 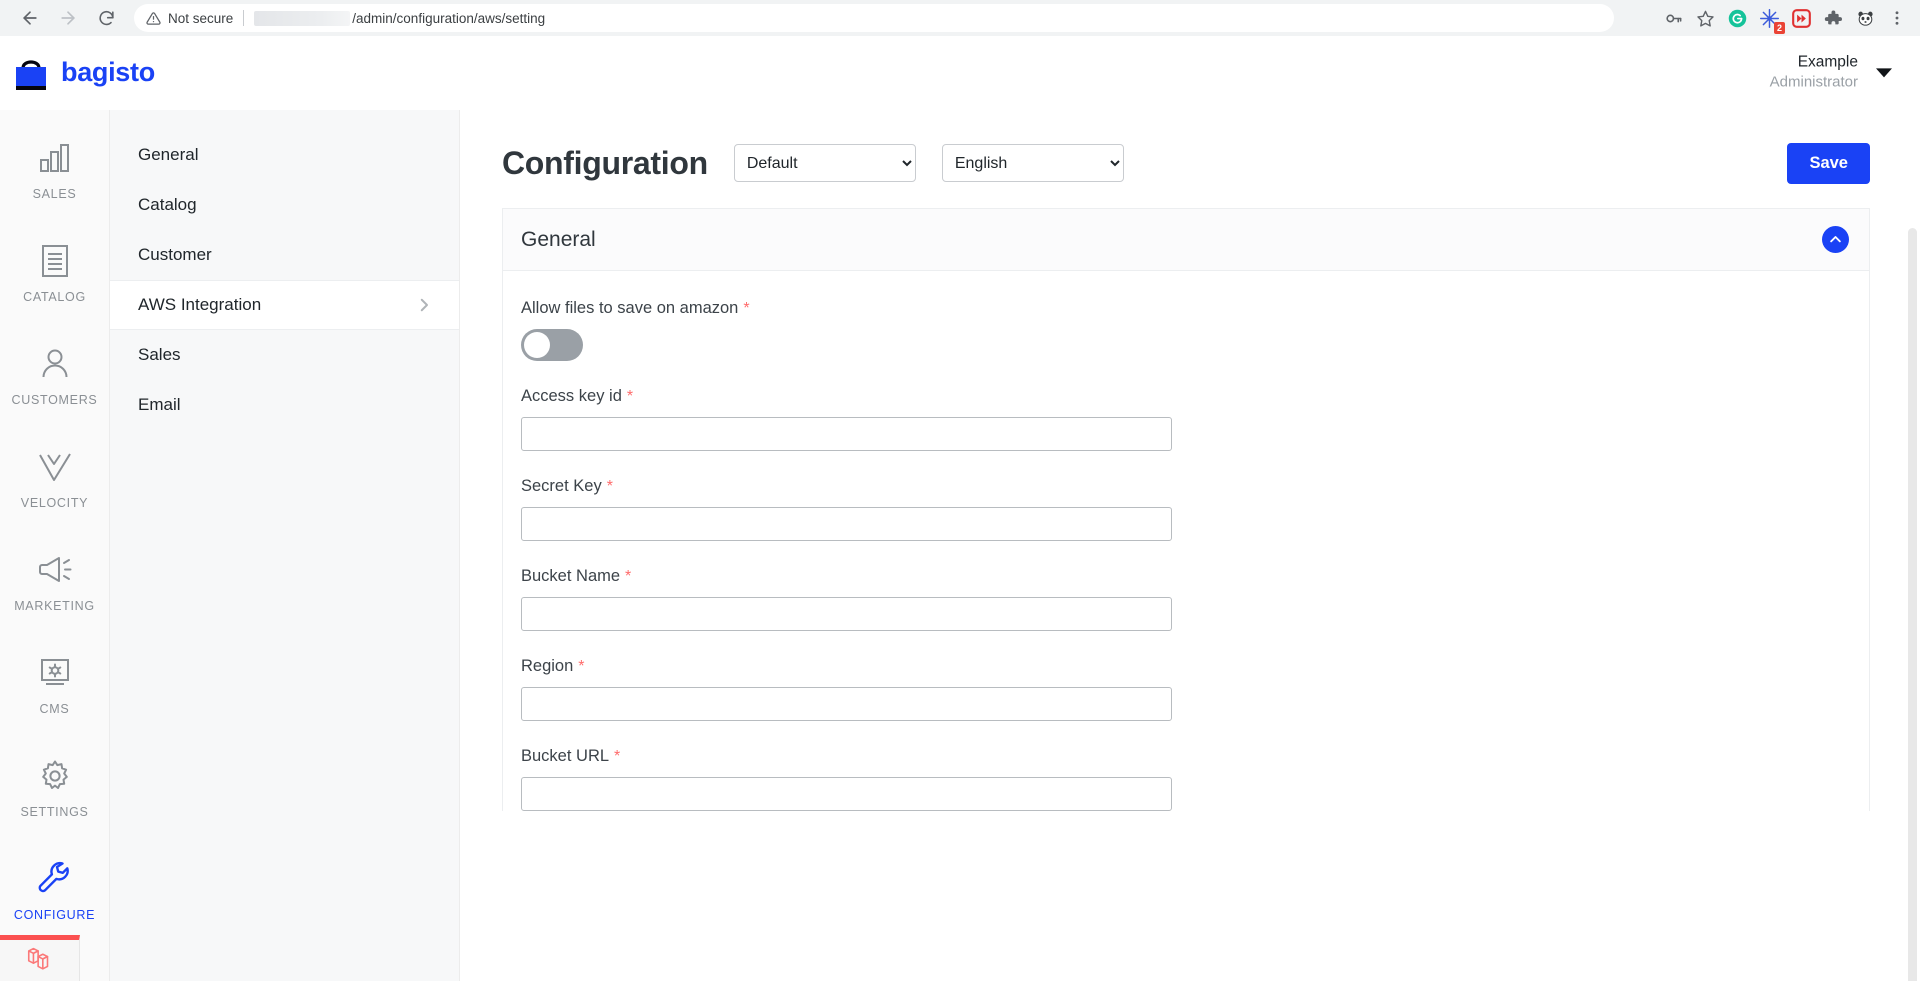 I want to click on config-menu-label: Email, so click(x=159, y=404).